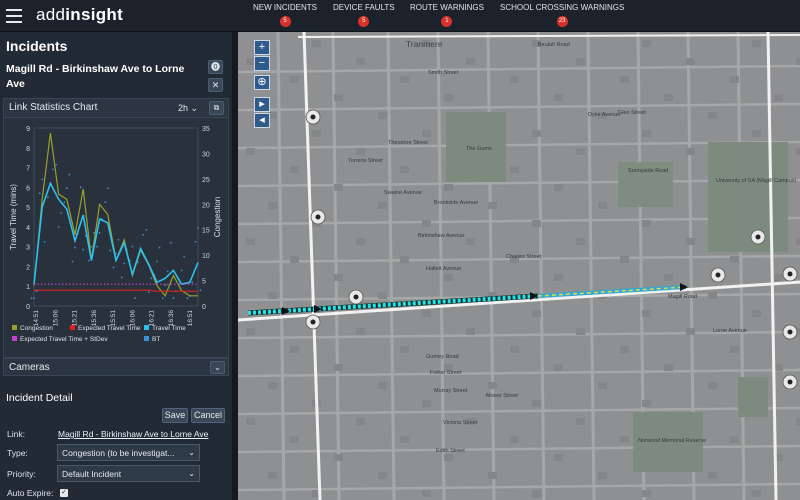  Describe the element at coordinates (262, 104) in the screenshot. I see `expand-right-icon: ▸` at that location.